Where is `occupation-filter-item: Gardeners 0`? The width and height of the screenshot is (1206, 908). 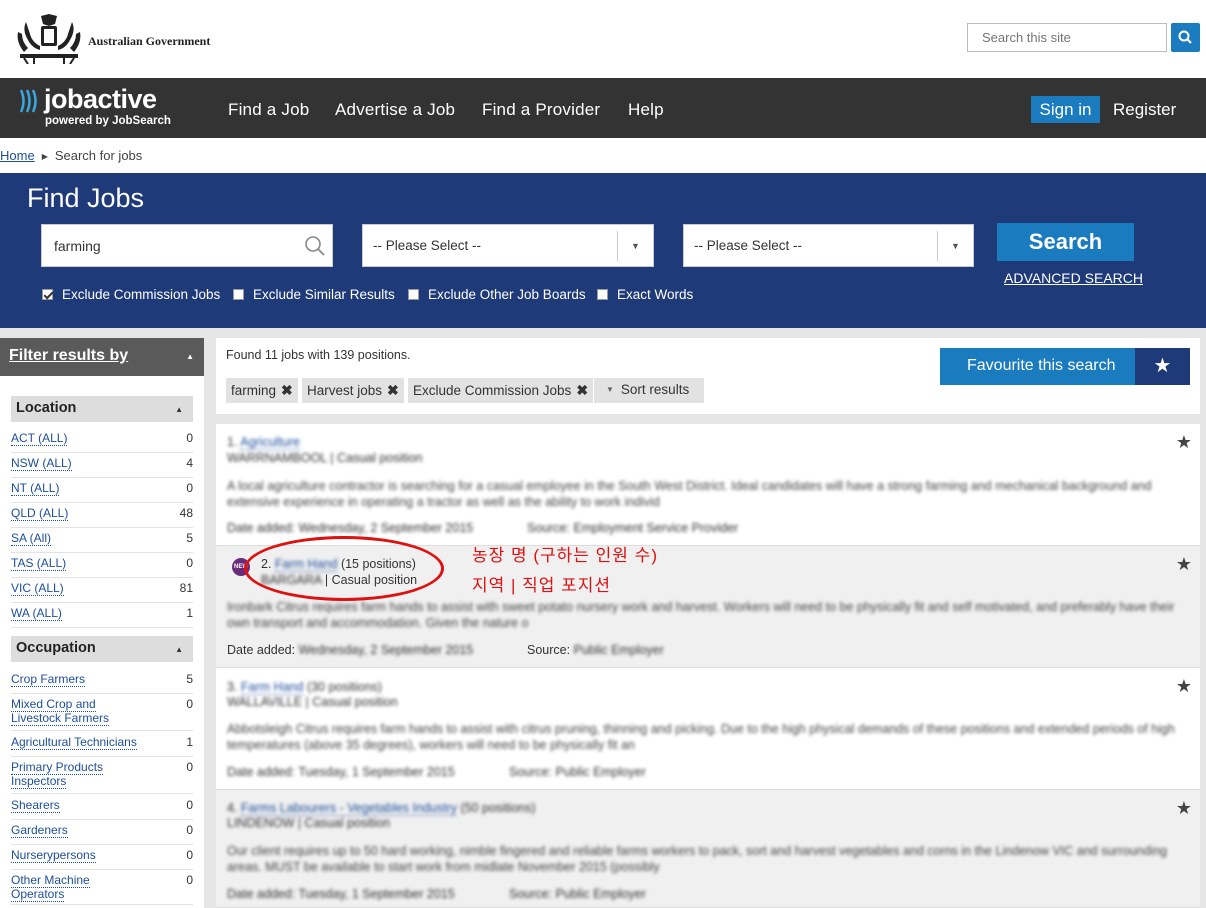 occupation-filter-item: Gardeners 0 is located at coordinates (102, 834).